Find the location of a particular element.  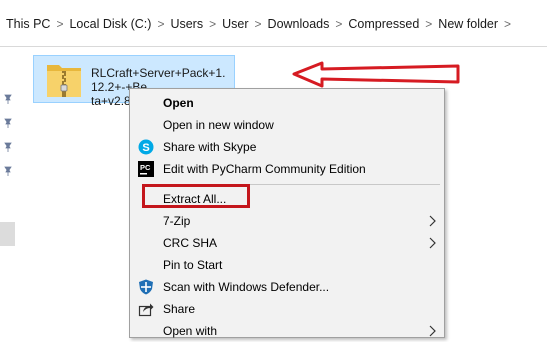

menu-item-open: Open is located at coordinates (287, 103).